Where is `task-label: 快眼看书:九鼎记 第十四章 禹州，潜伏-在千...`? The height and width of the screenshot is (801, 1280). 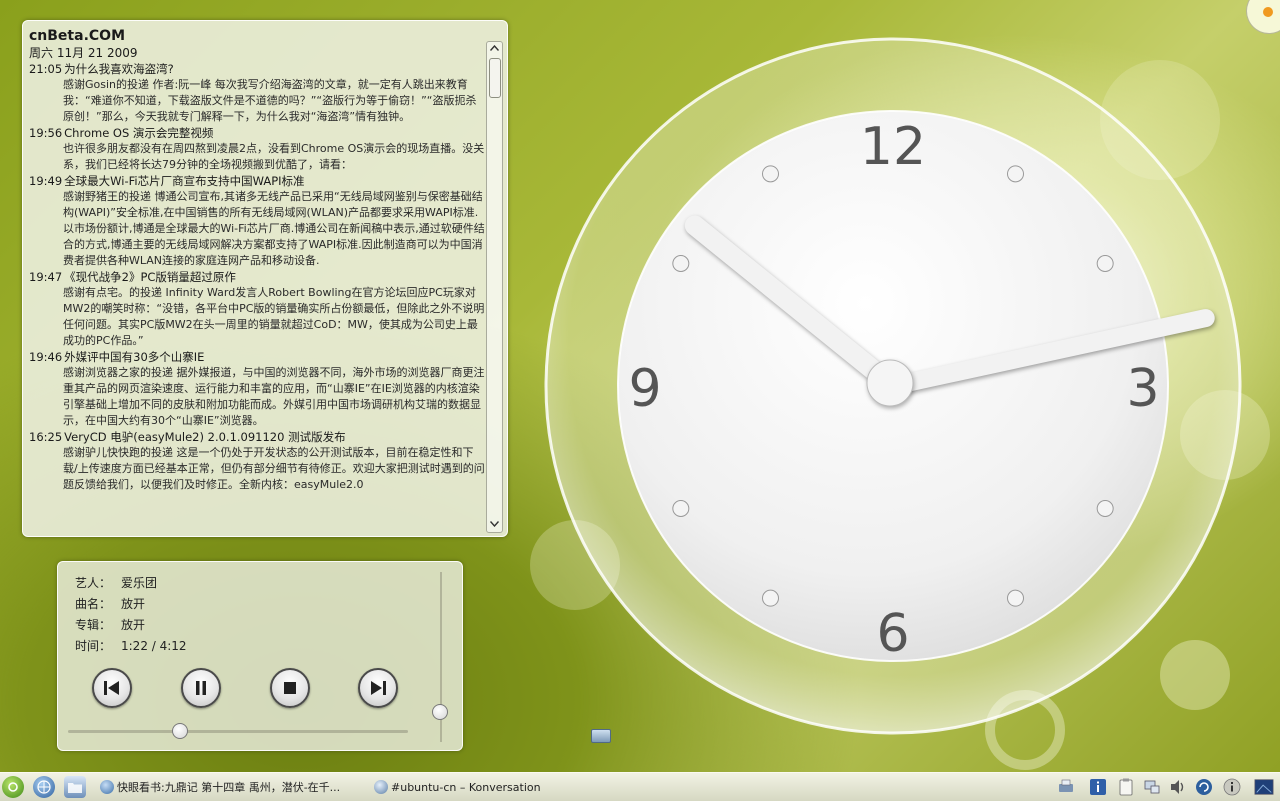
task-label: 快眼看书:九鼎记 第十四章 禹州，潜伏-在千... is located at coordinates (229, 787).